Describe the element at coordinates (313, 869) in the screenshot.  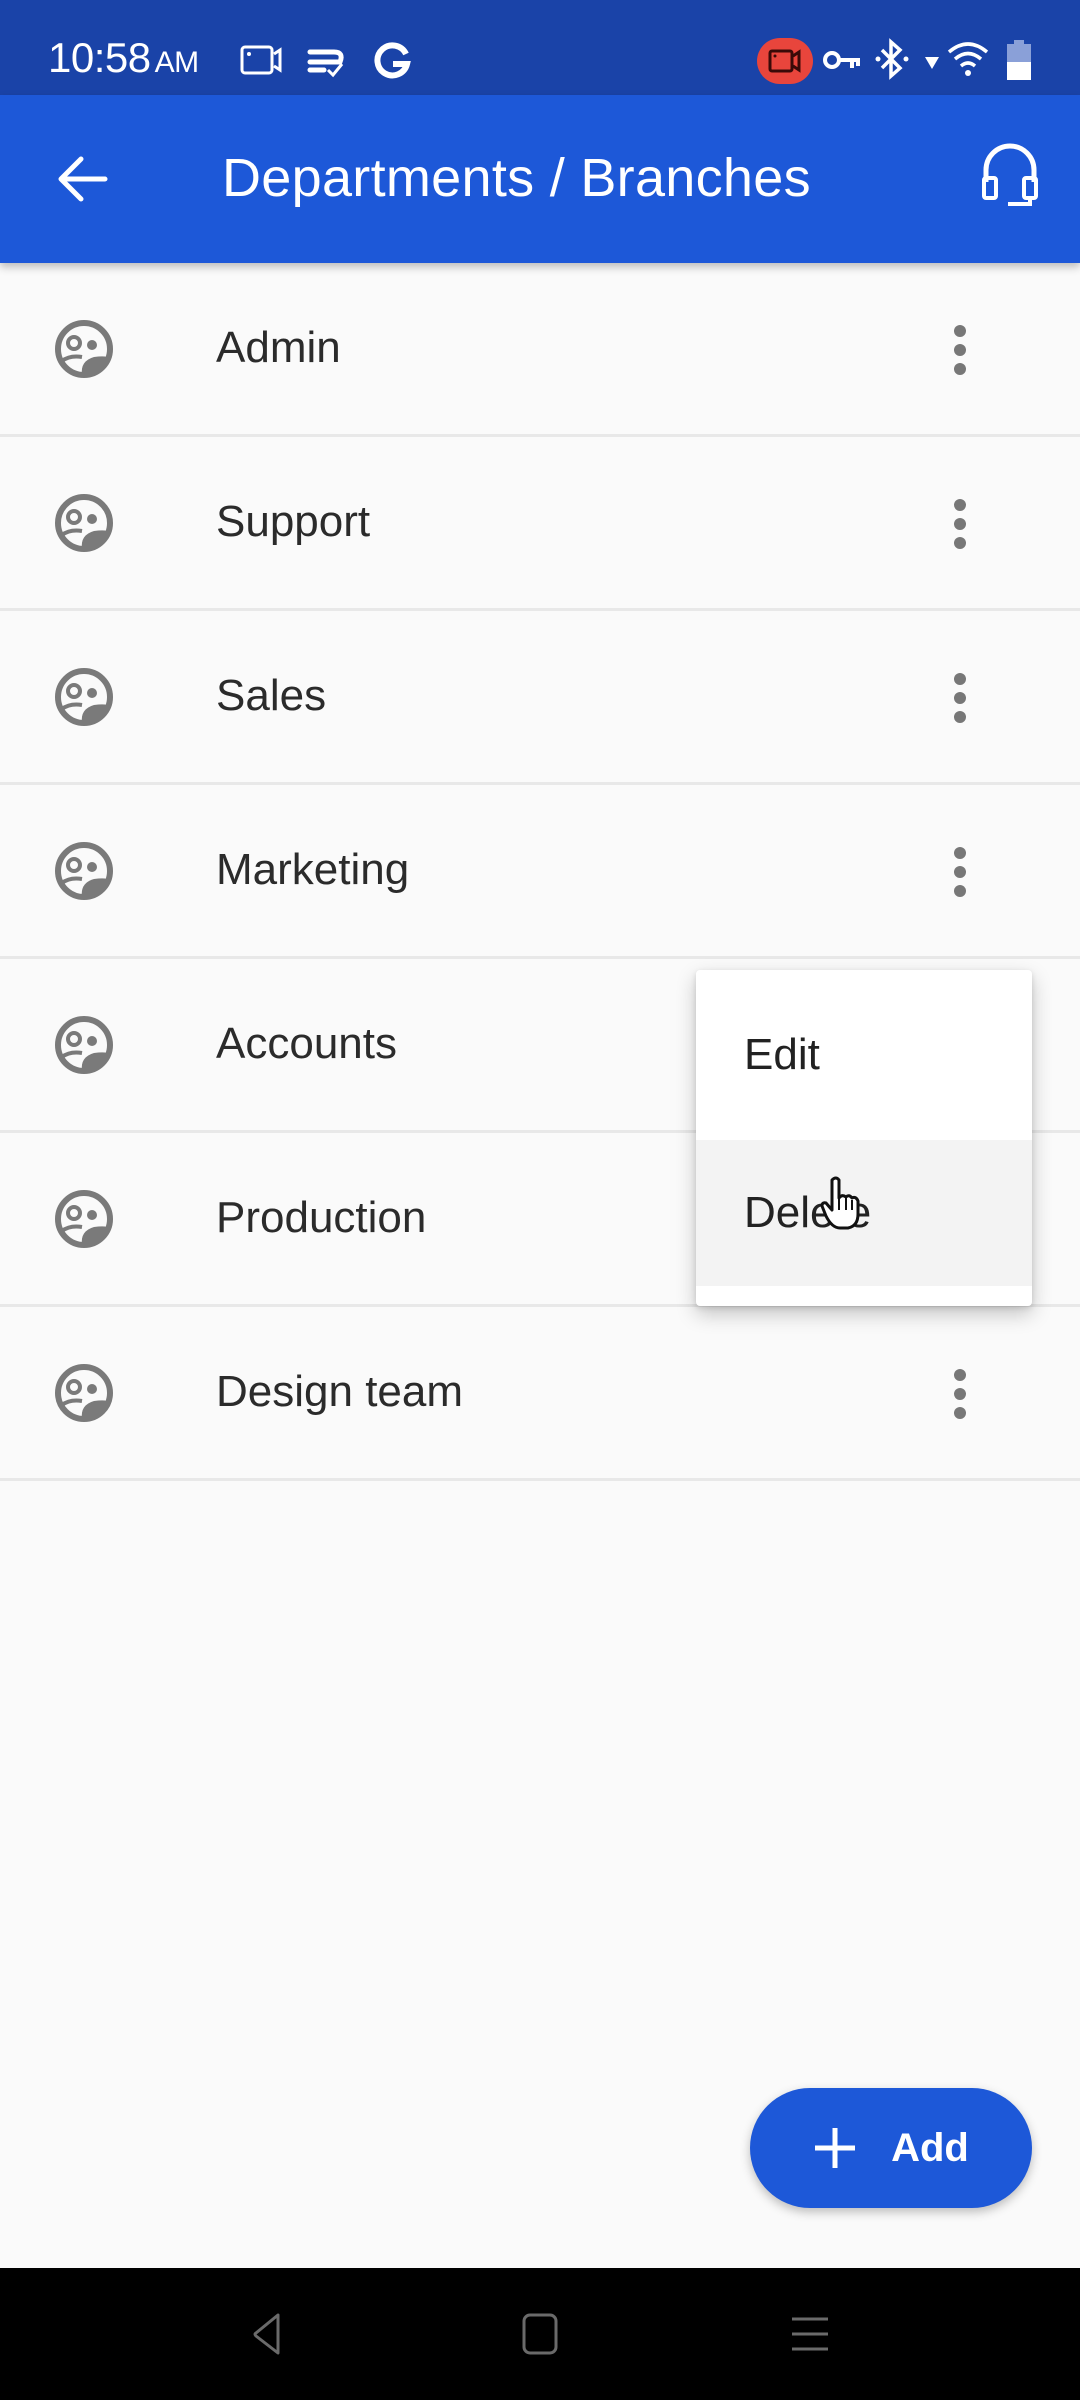
I see `department-name: Marketing` at that location.